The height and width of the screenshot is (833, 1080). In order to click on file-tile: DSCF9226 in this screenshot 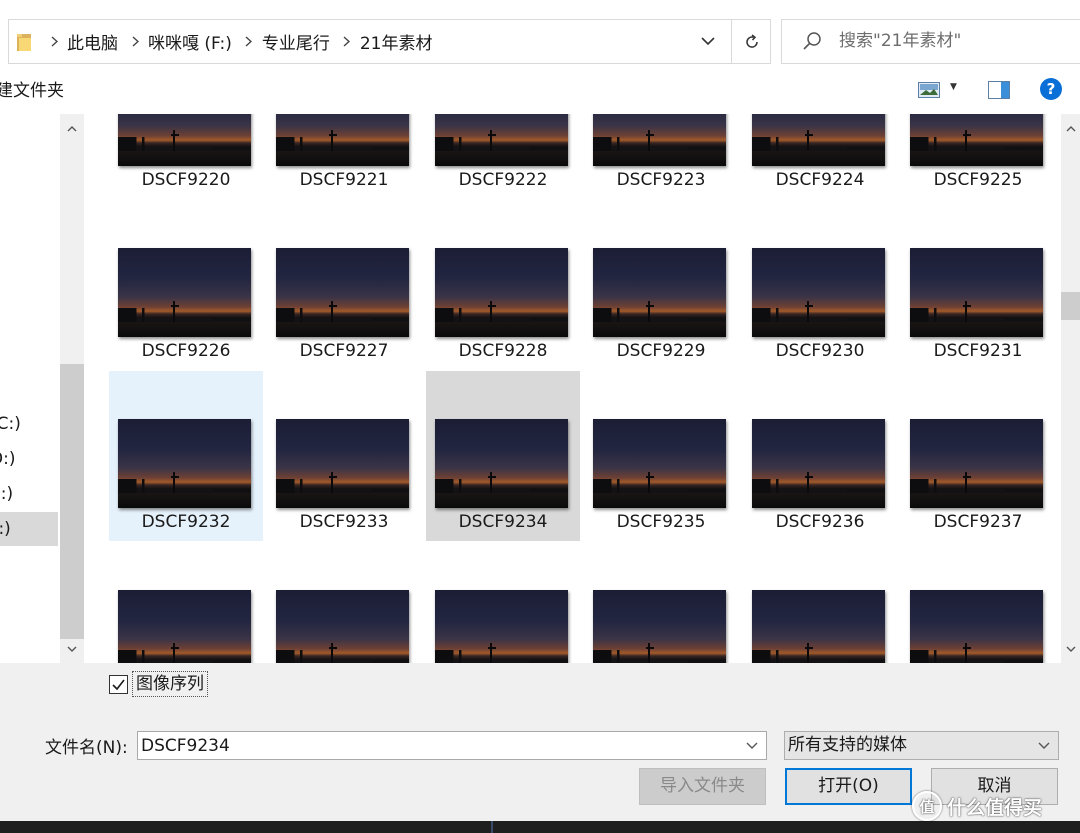, I will do `click(186, 285)`.